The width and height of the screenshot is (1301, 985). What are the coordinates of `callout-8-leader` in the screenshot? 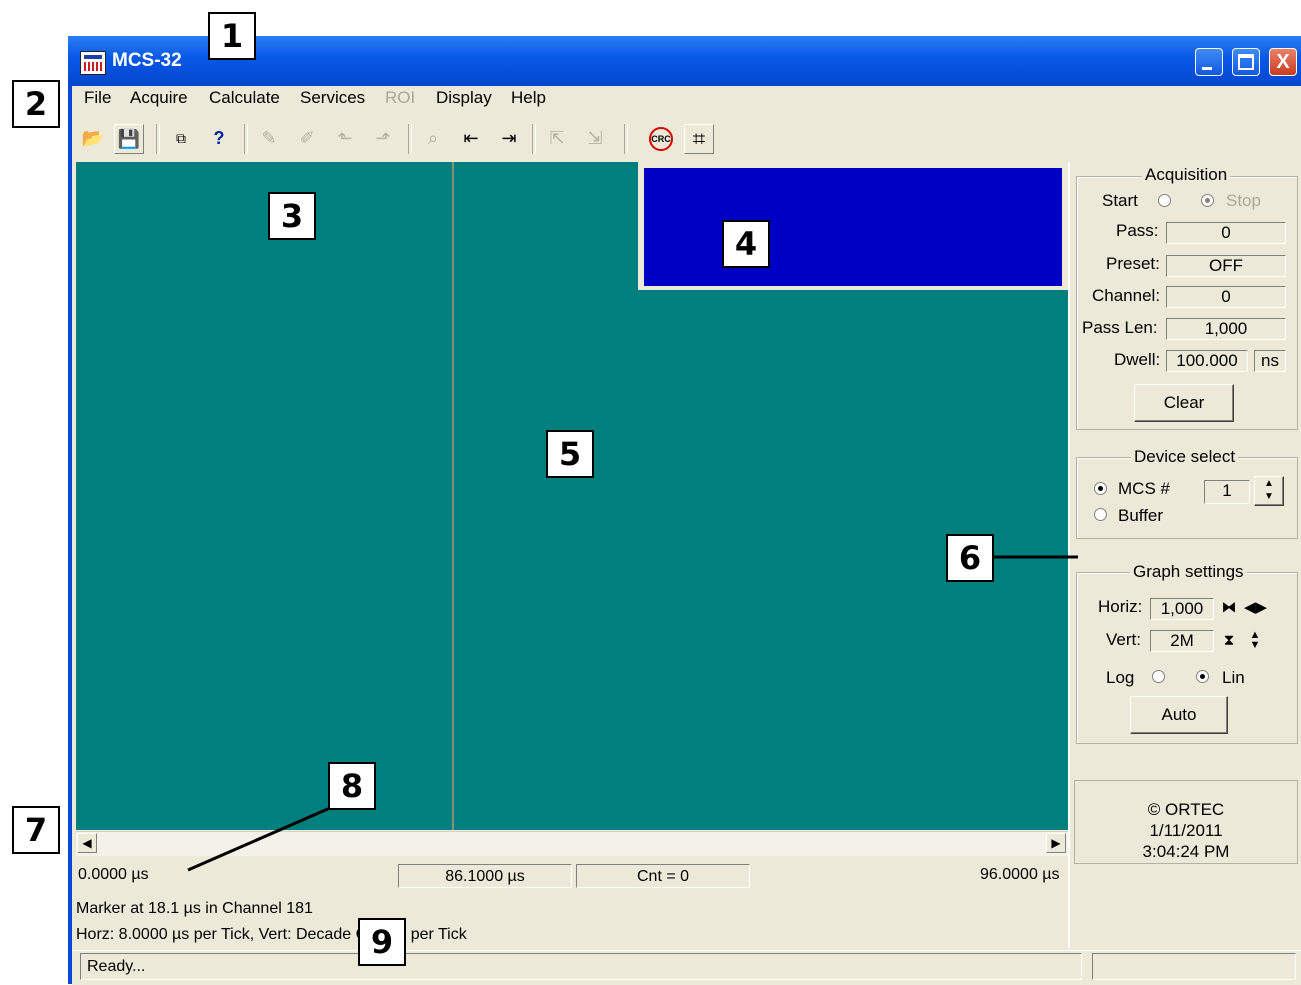 It's located at (259, 839).